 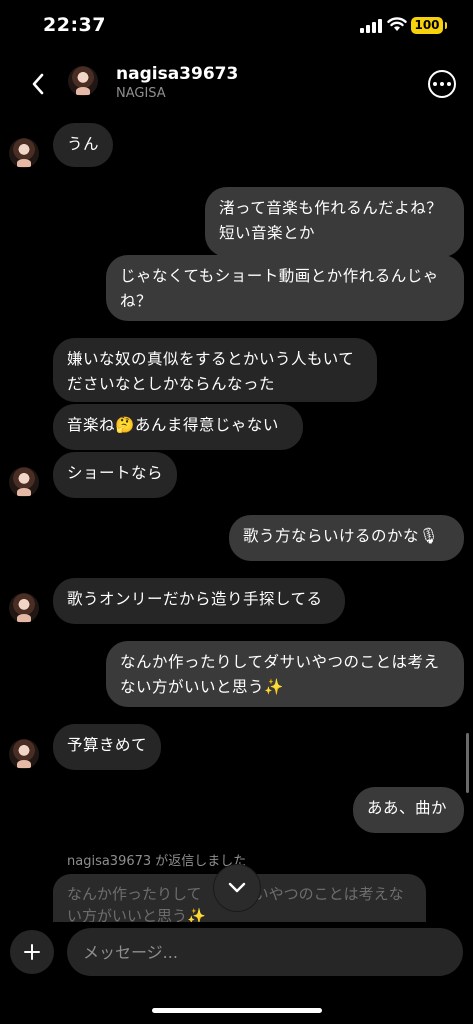 I want to click on message-incoming: 嫌いな奴の真似をするとかいう人もいて ださいなとしかならんなった, so click(x=215, y=370).